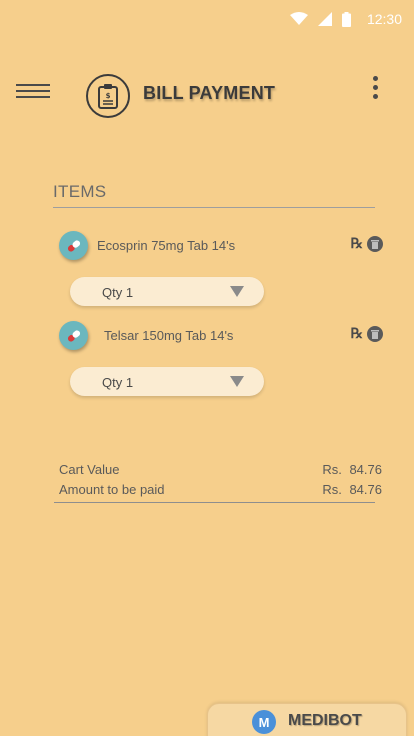 This screenshot has height=736, width=414. I want to click on cart-value-row: Cart Value Rs. 84.76, so click(220, 470).